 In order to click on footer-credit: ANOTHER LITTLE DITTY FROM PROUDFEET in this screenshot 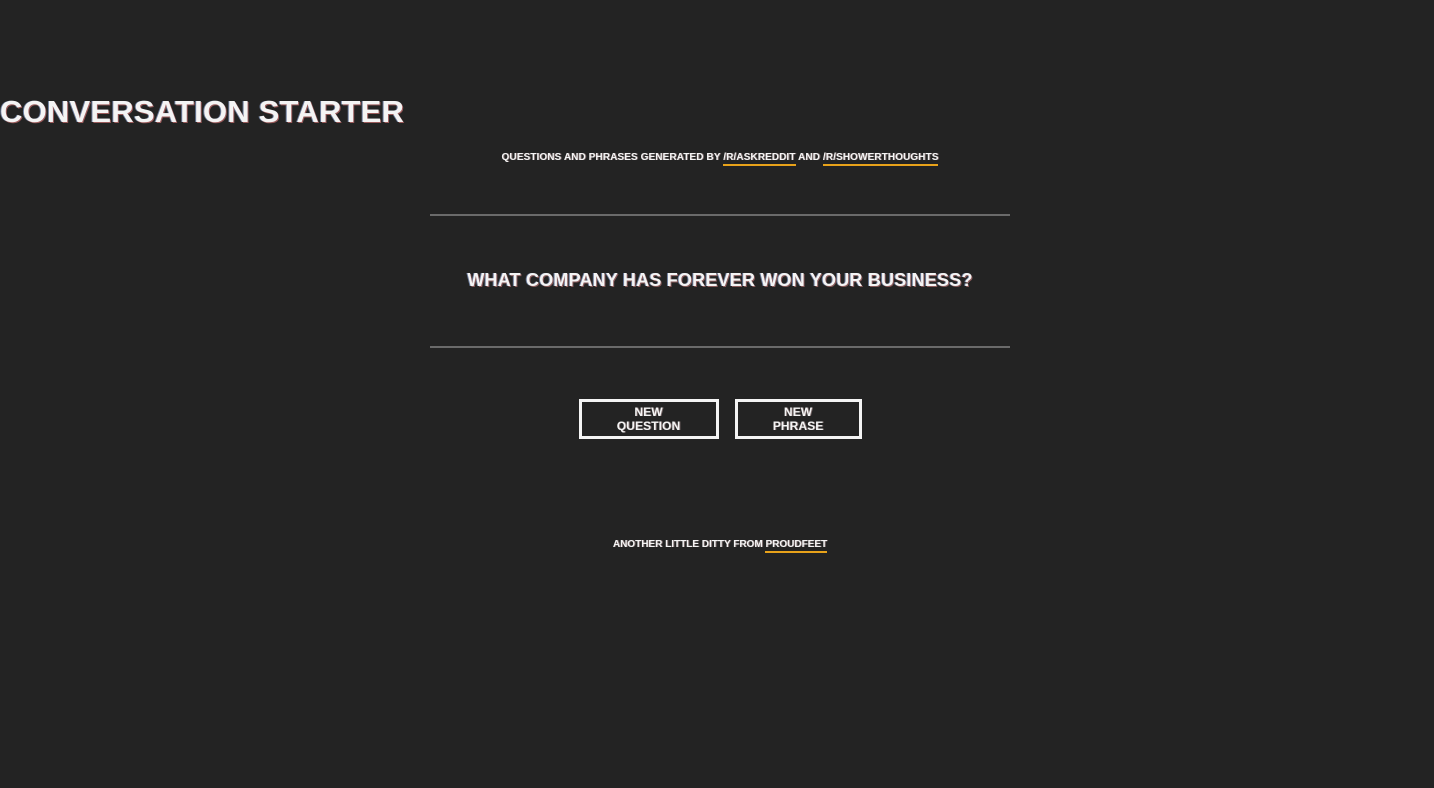, I will do `click(717, 546)`.